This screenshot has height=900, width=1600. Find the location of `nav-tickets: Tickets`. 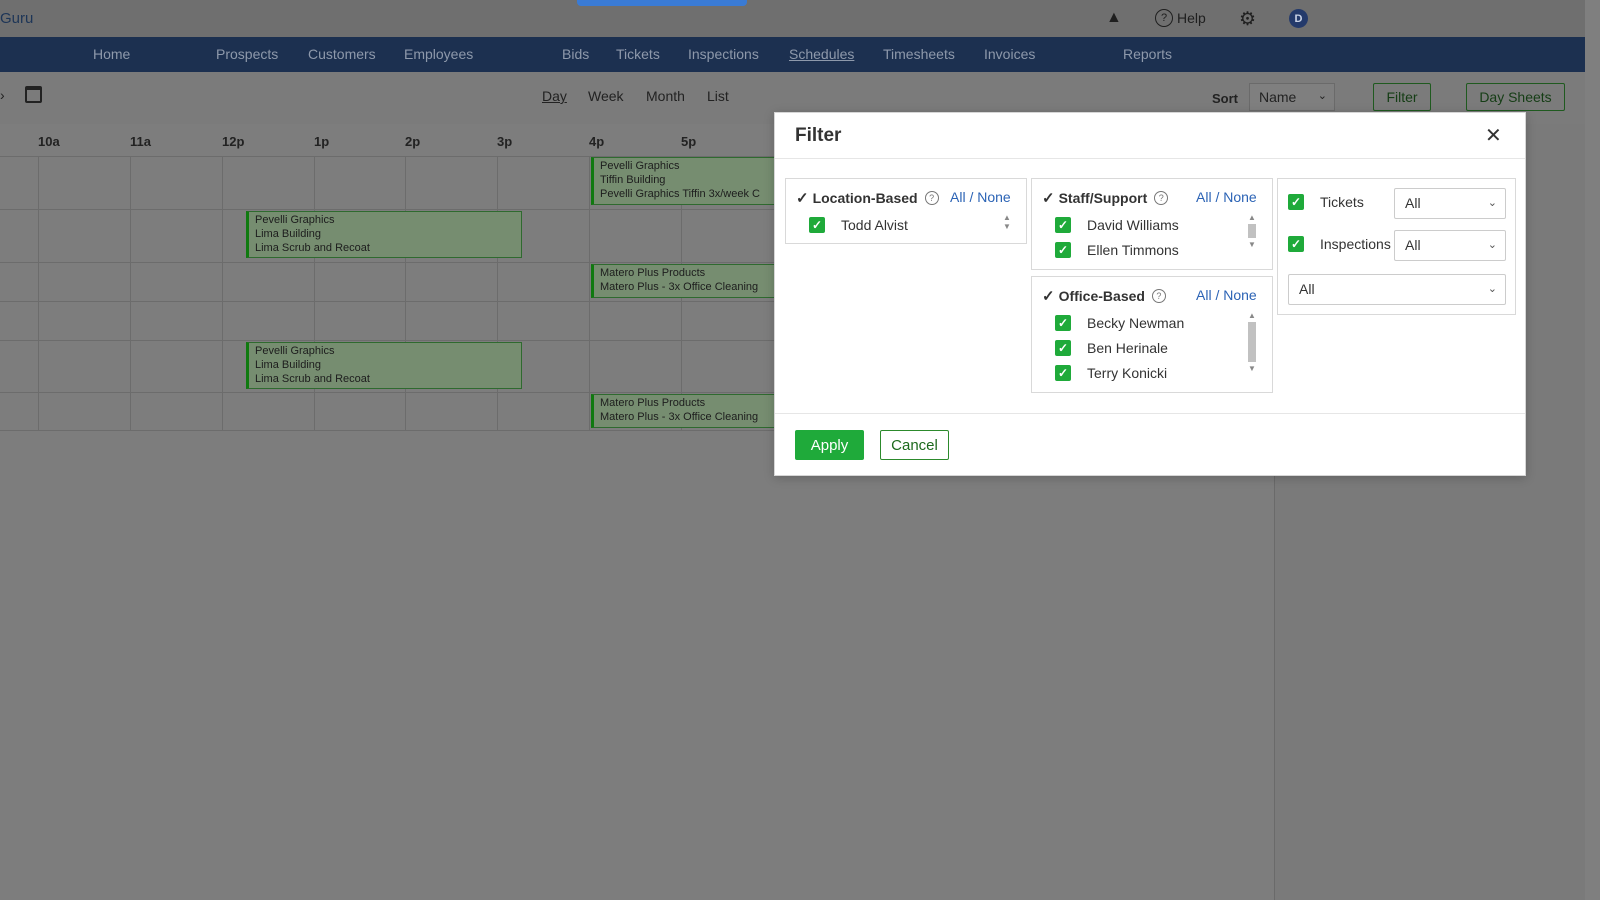

nav-tickets: Tickets is located at coordinates (638, 54).